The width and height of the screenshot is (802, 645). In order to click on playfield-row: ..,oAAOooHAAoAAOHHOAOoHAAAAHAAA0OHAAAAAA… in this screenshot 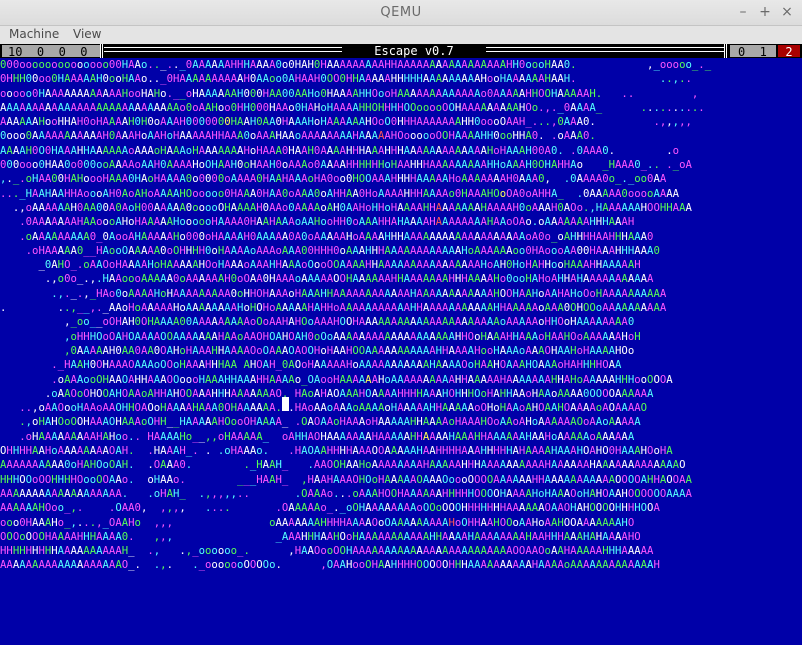, I will do `click(333, 408)`.